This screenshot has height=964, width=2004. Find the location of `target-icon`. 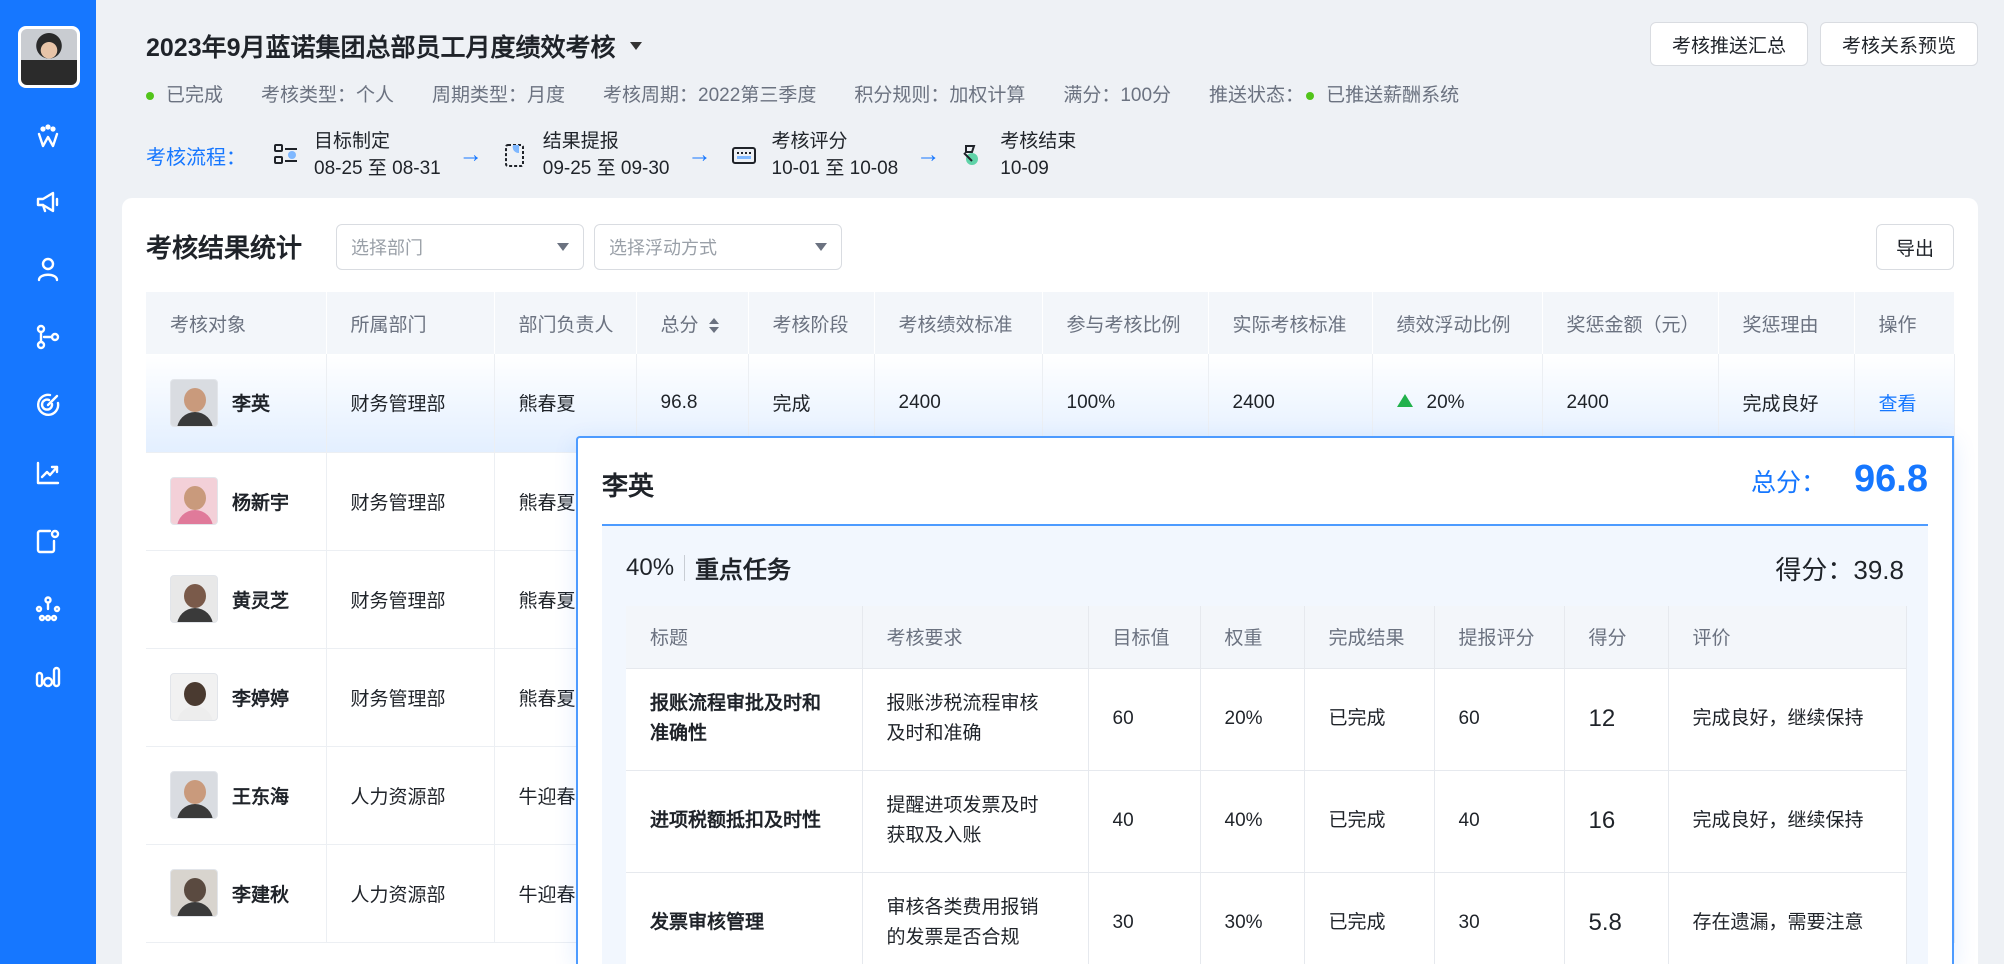

target-icon is located at coordinates (48, 405).